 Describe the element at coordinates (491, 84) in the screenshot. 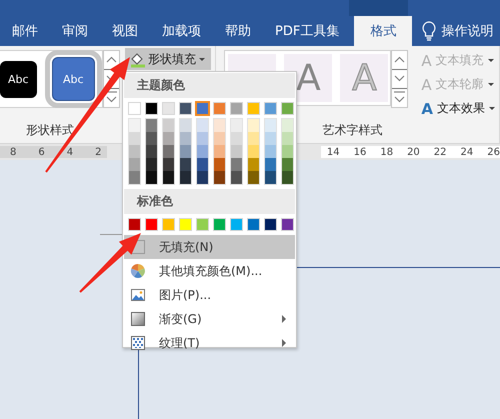

I see `caret-icon` at that location.